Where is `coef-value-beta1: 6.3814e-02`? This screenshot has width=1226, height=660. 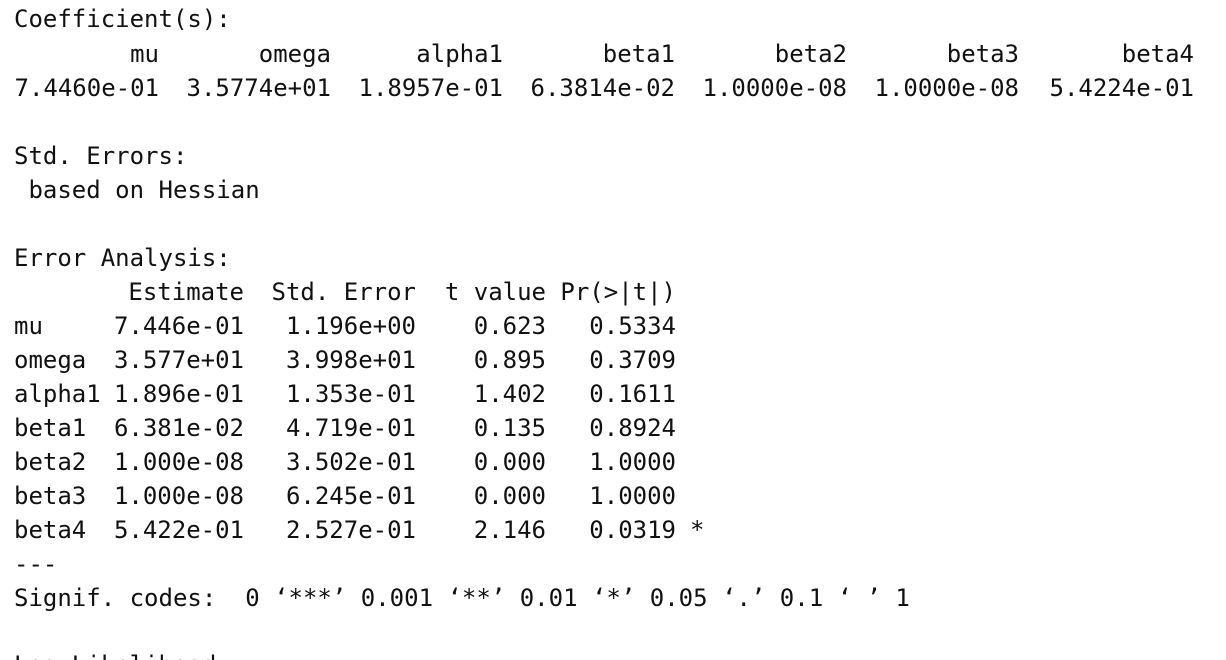 coef-value-beta1: 6.3814e-02 is located at coordinates (603, 88).